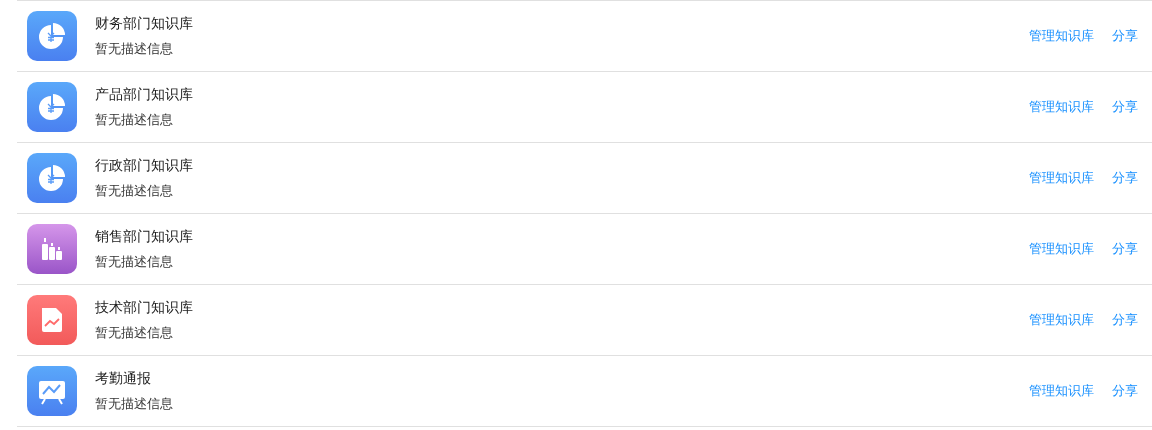 The image size is (1152, 430). I want to click on presentation-board-icon, so click(52, 391).